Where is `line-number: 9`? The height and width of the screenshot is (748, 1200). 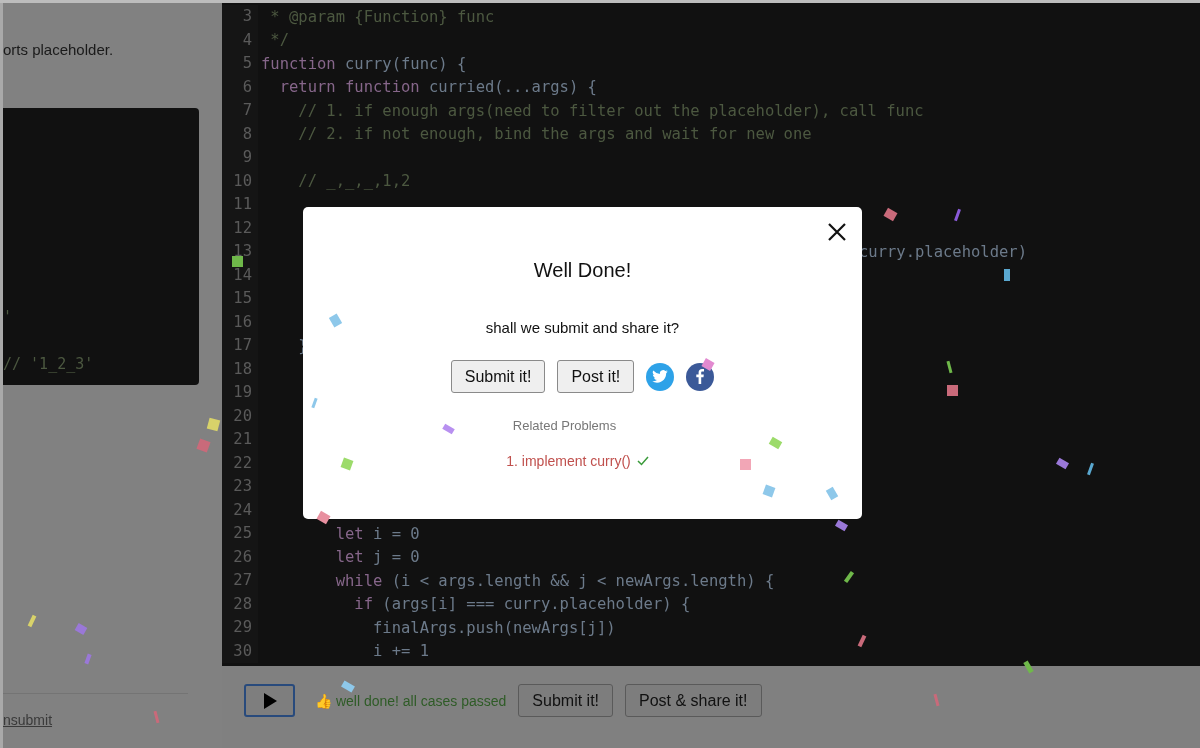 line-number: 9 is located at coordinates (240, 158).